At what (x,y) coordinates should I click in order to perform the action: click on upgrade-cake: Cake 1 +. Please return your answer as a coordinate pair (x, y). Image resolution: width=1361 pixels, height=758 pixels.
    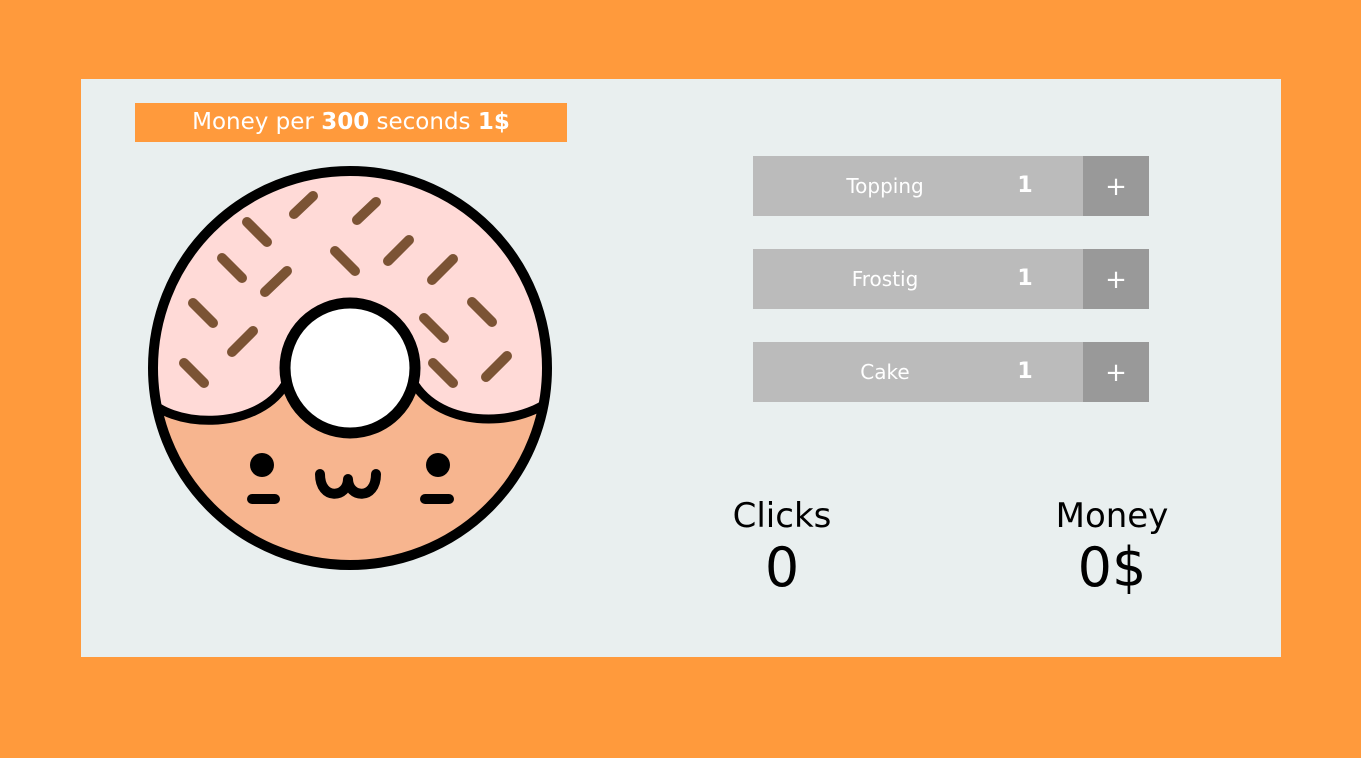
    Looking at the image, I should click on (951, 372).